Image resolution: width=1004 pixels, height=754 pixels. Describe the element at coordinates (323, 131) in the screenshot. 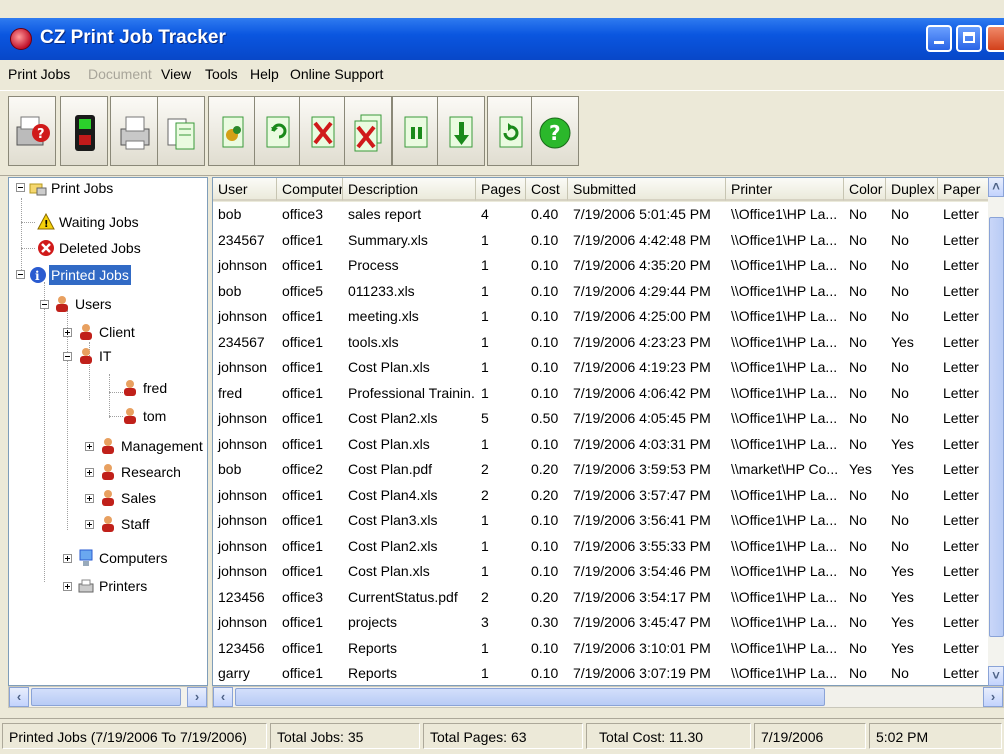

I see `delete-button` at that location.